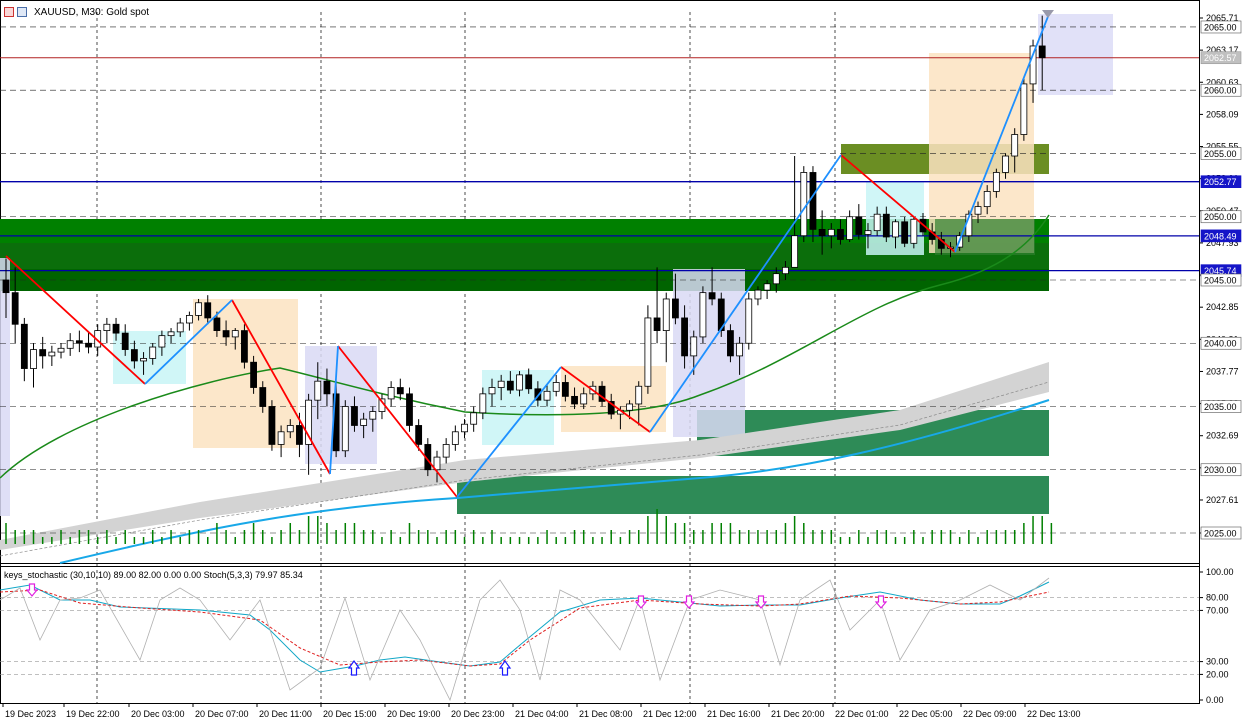 Image resolution: width=1254 pixels, height=723 pixels. What do you see at coordinates (1220, 217) in the screenshot?
I see `price-badge-label: 2050.00` at bounding box center [1220, 217].